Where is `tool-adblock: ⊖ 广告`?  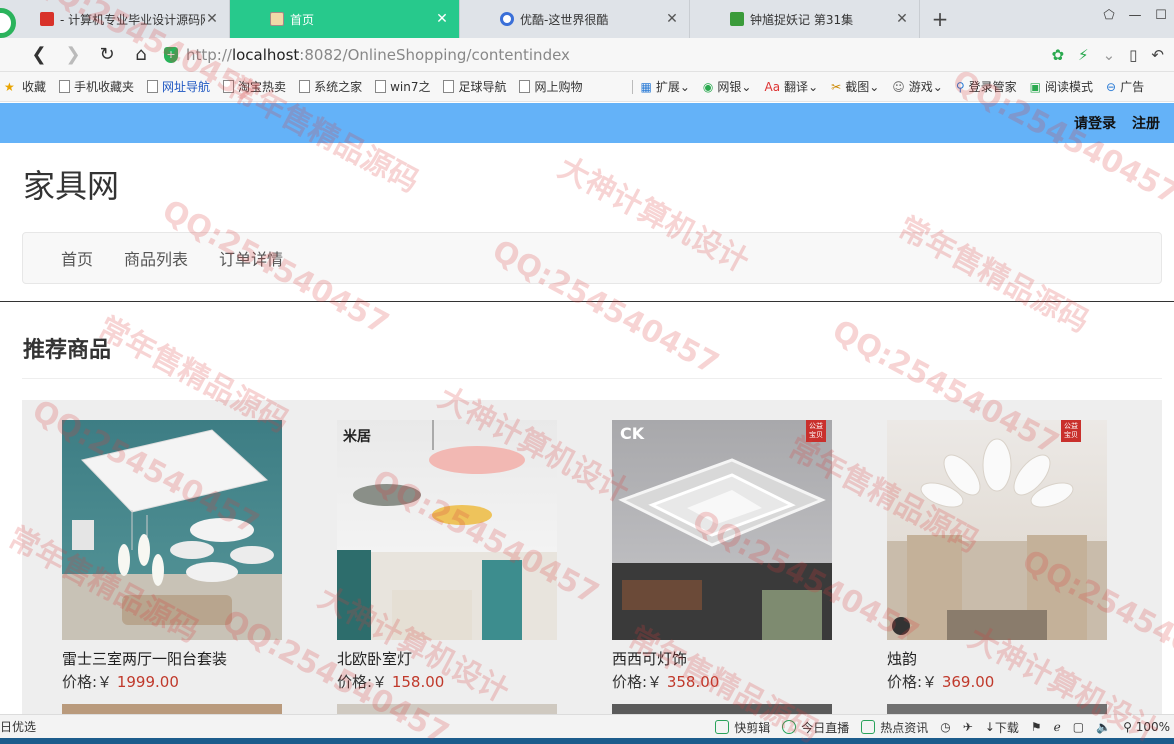
tool-adblock: ⊖ 广告 is located at coordinates (1125, 86).